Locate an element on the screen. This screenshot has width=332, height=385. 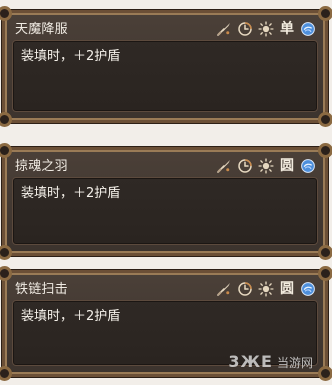
site-watermark: 3ЖE 当游网 is located at coordinates (270, 362).